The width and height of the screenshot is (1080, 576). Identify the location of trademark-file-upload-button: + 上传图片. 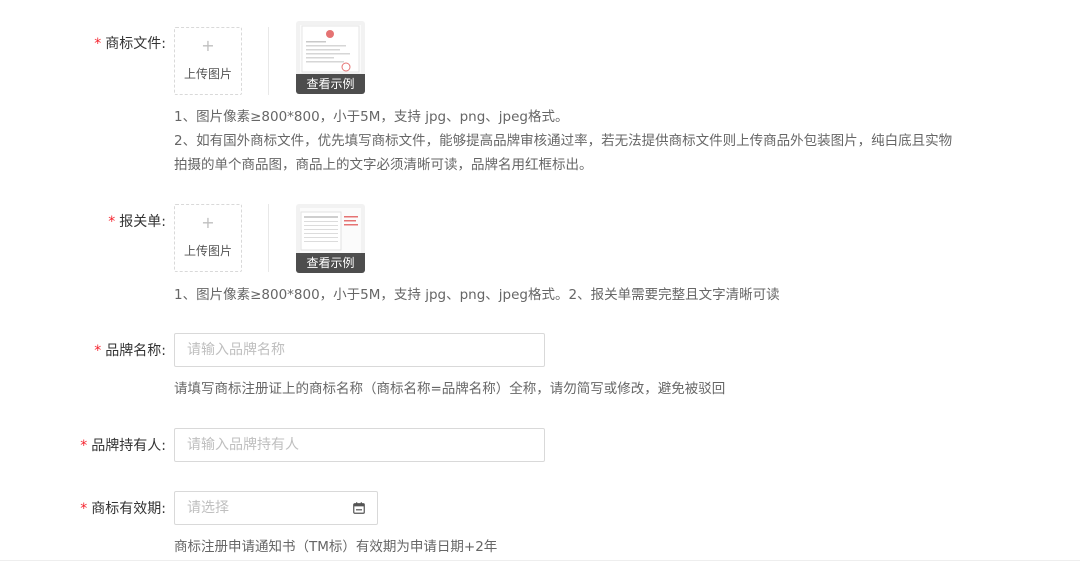
(208, 61).